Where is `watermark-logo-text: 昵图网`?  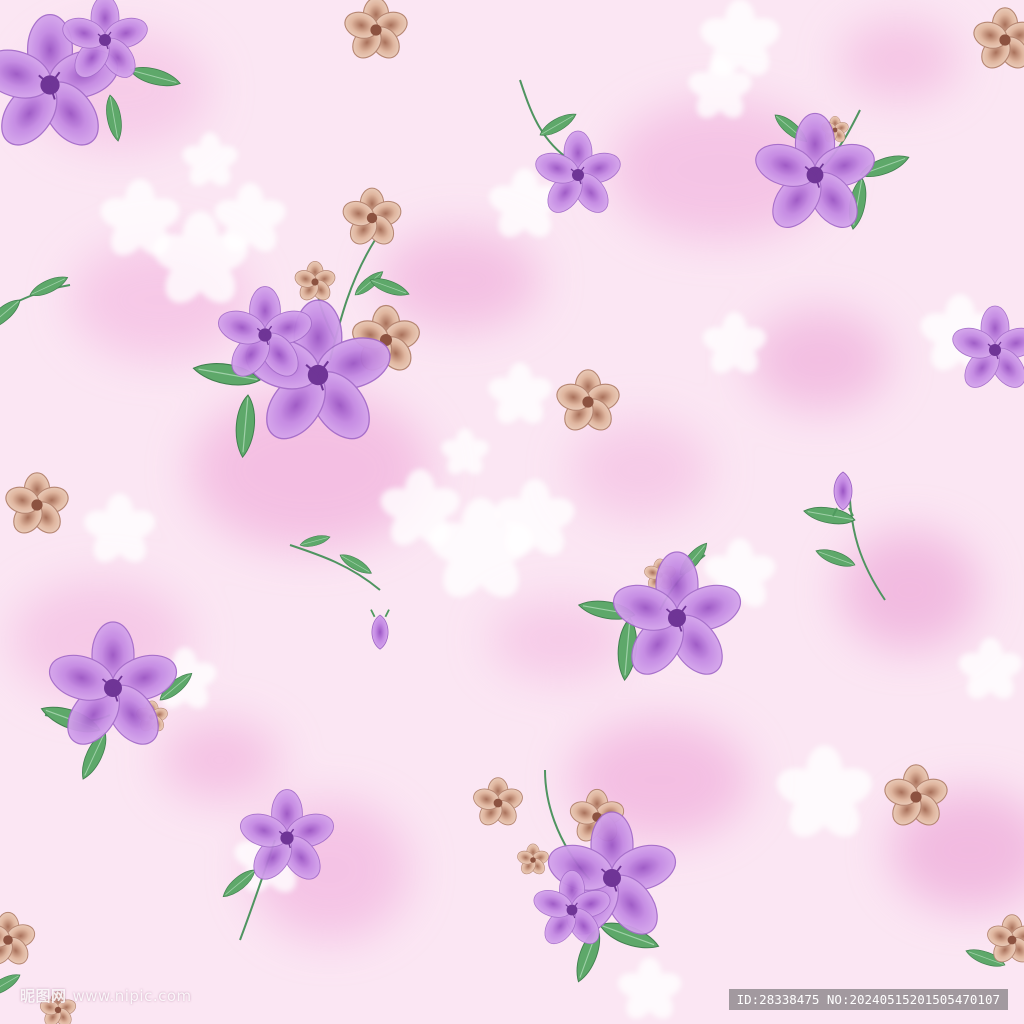 watermark-logo-text: 昵图网 is located at coordinates (43, 996).